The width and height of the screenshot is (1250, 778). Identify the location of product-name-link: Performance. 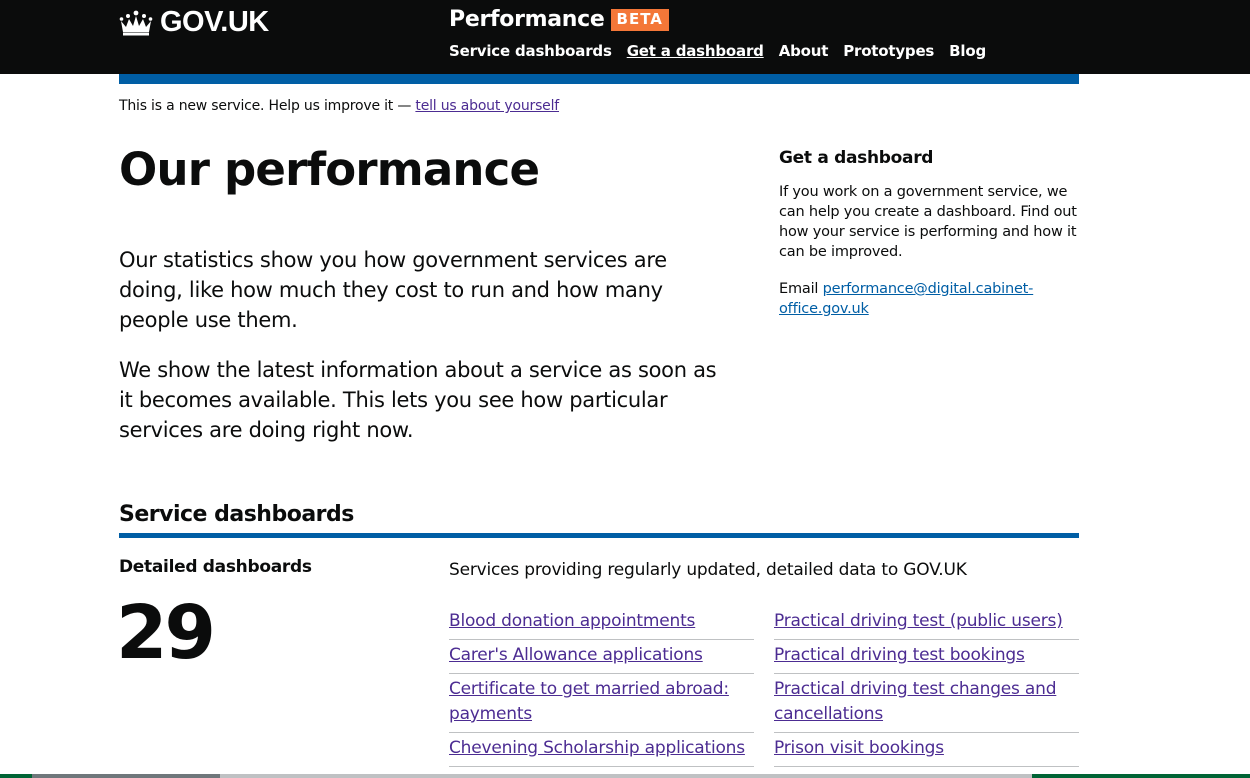
(527, 19).